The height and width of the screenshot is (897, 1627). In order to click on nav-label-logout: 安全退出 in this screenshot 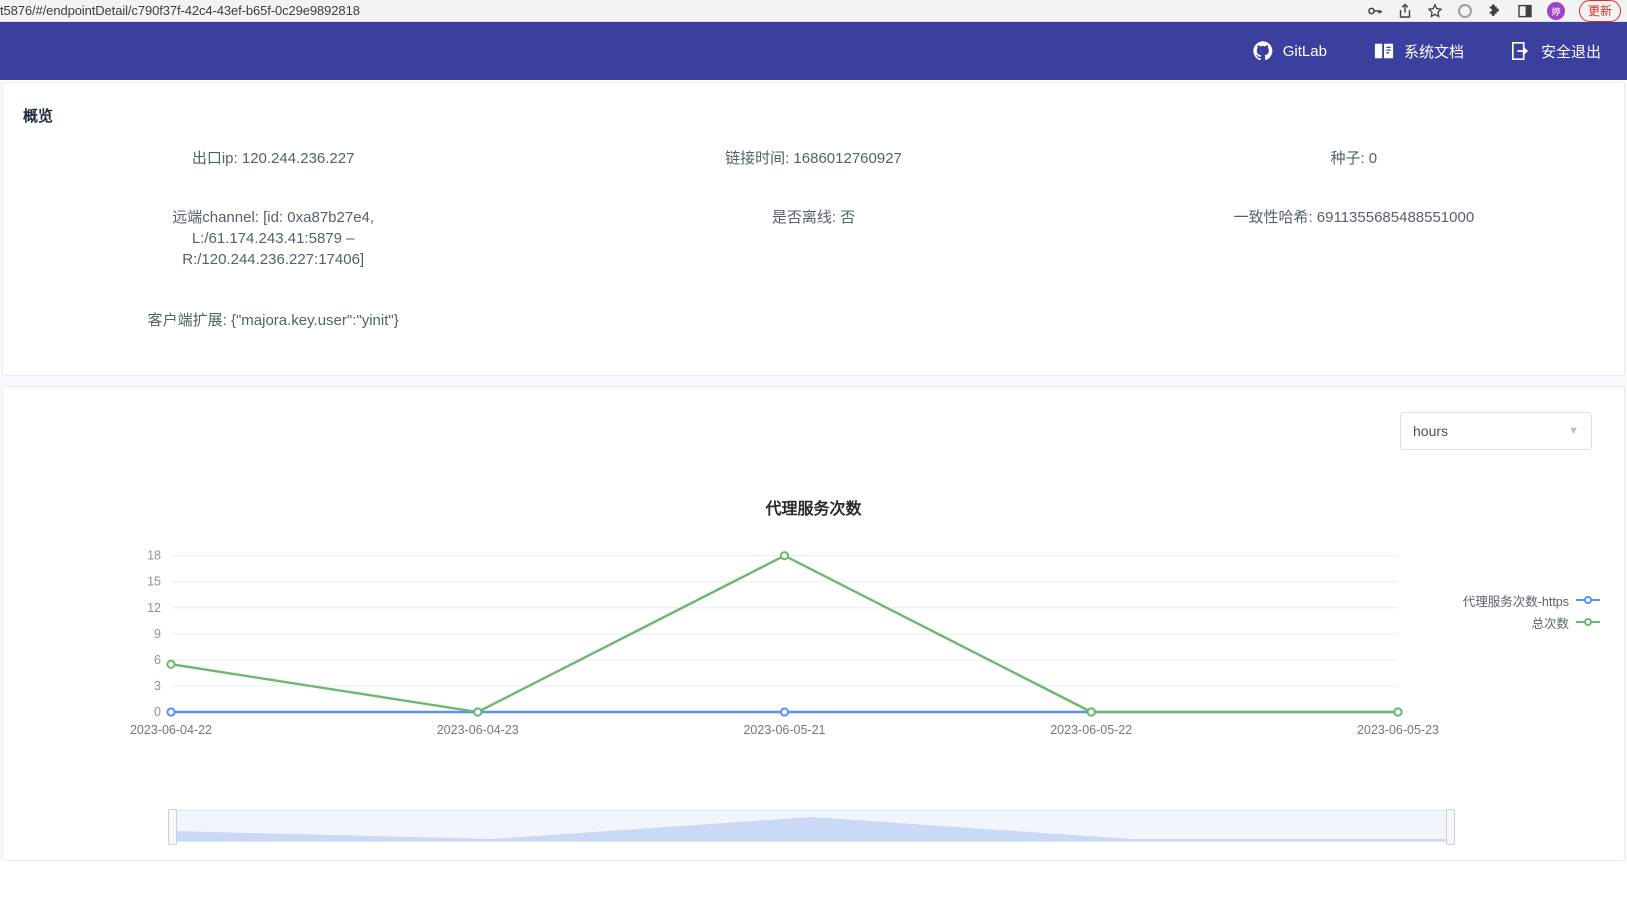, I will do `click(1570, 52)`.